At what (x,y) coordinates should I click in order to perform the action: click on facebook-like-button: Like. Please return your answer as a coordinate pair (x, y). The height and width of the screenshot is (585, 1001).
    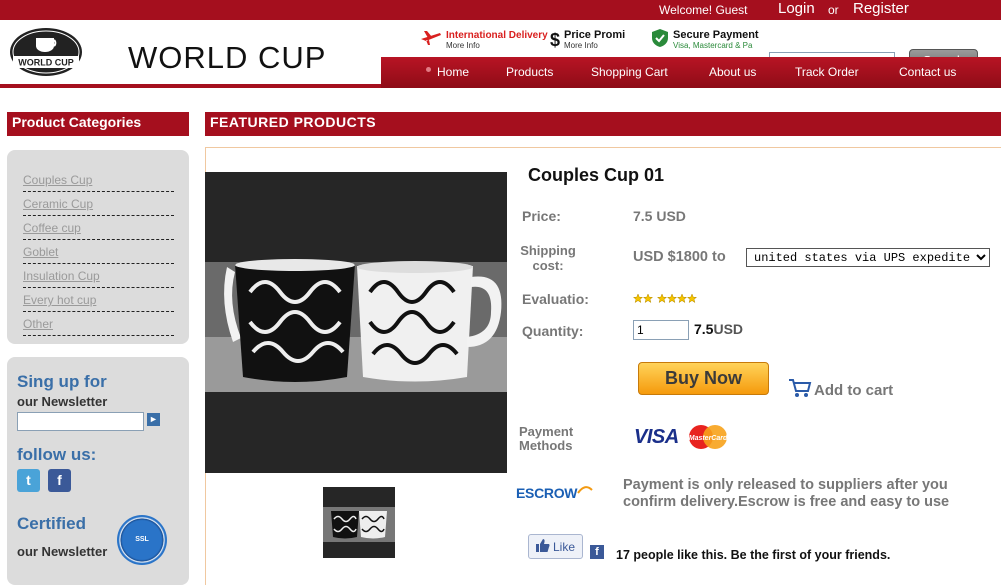
    Looking at the image, I should click on (555, 546).